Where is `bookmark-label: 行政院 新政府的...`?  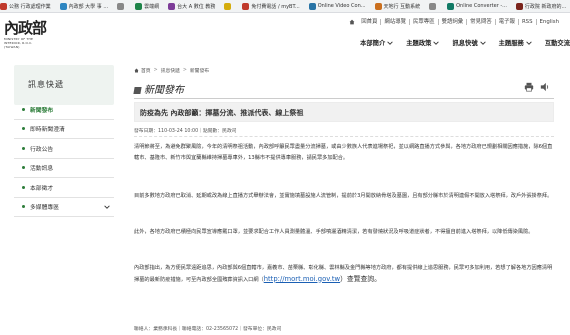 bookmark-label: 行政院 新政府的... is located at coordinates (545, 6).